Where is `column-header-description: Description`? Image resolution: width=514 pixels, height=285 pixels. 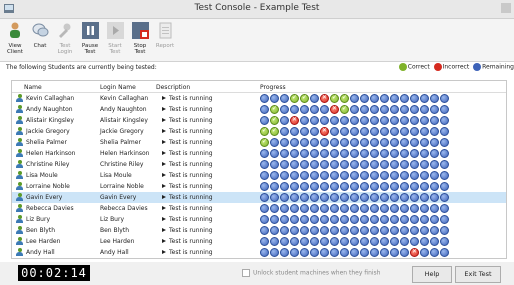
column-header-description: Description is located at coordinates (173, 87).